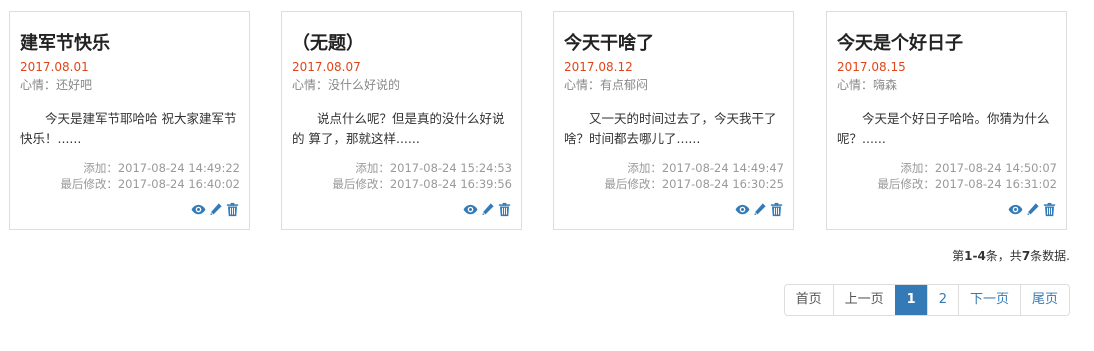 Image resolution: width=1094 pixels, height=351 pixels. Describe the element at coordinates (1050, 256) in the screenshot. I see `summary-suffix: 条数据.` at that location.